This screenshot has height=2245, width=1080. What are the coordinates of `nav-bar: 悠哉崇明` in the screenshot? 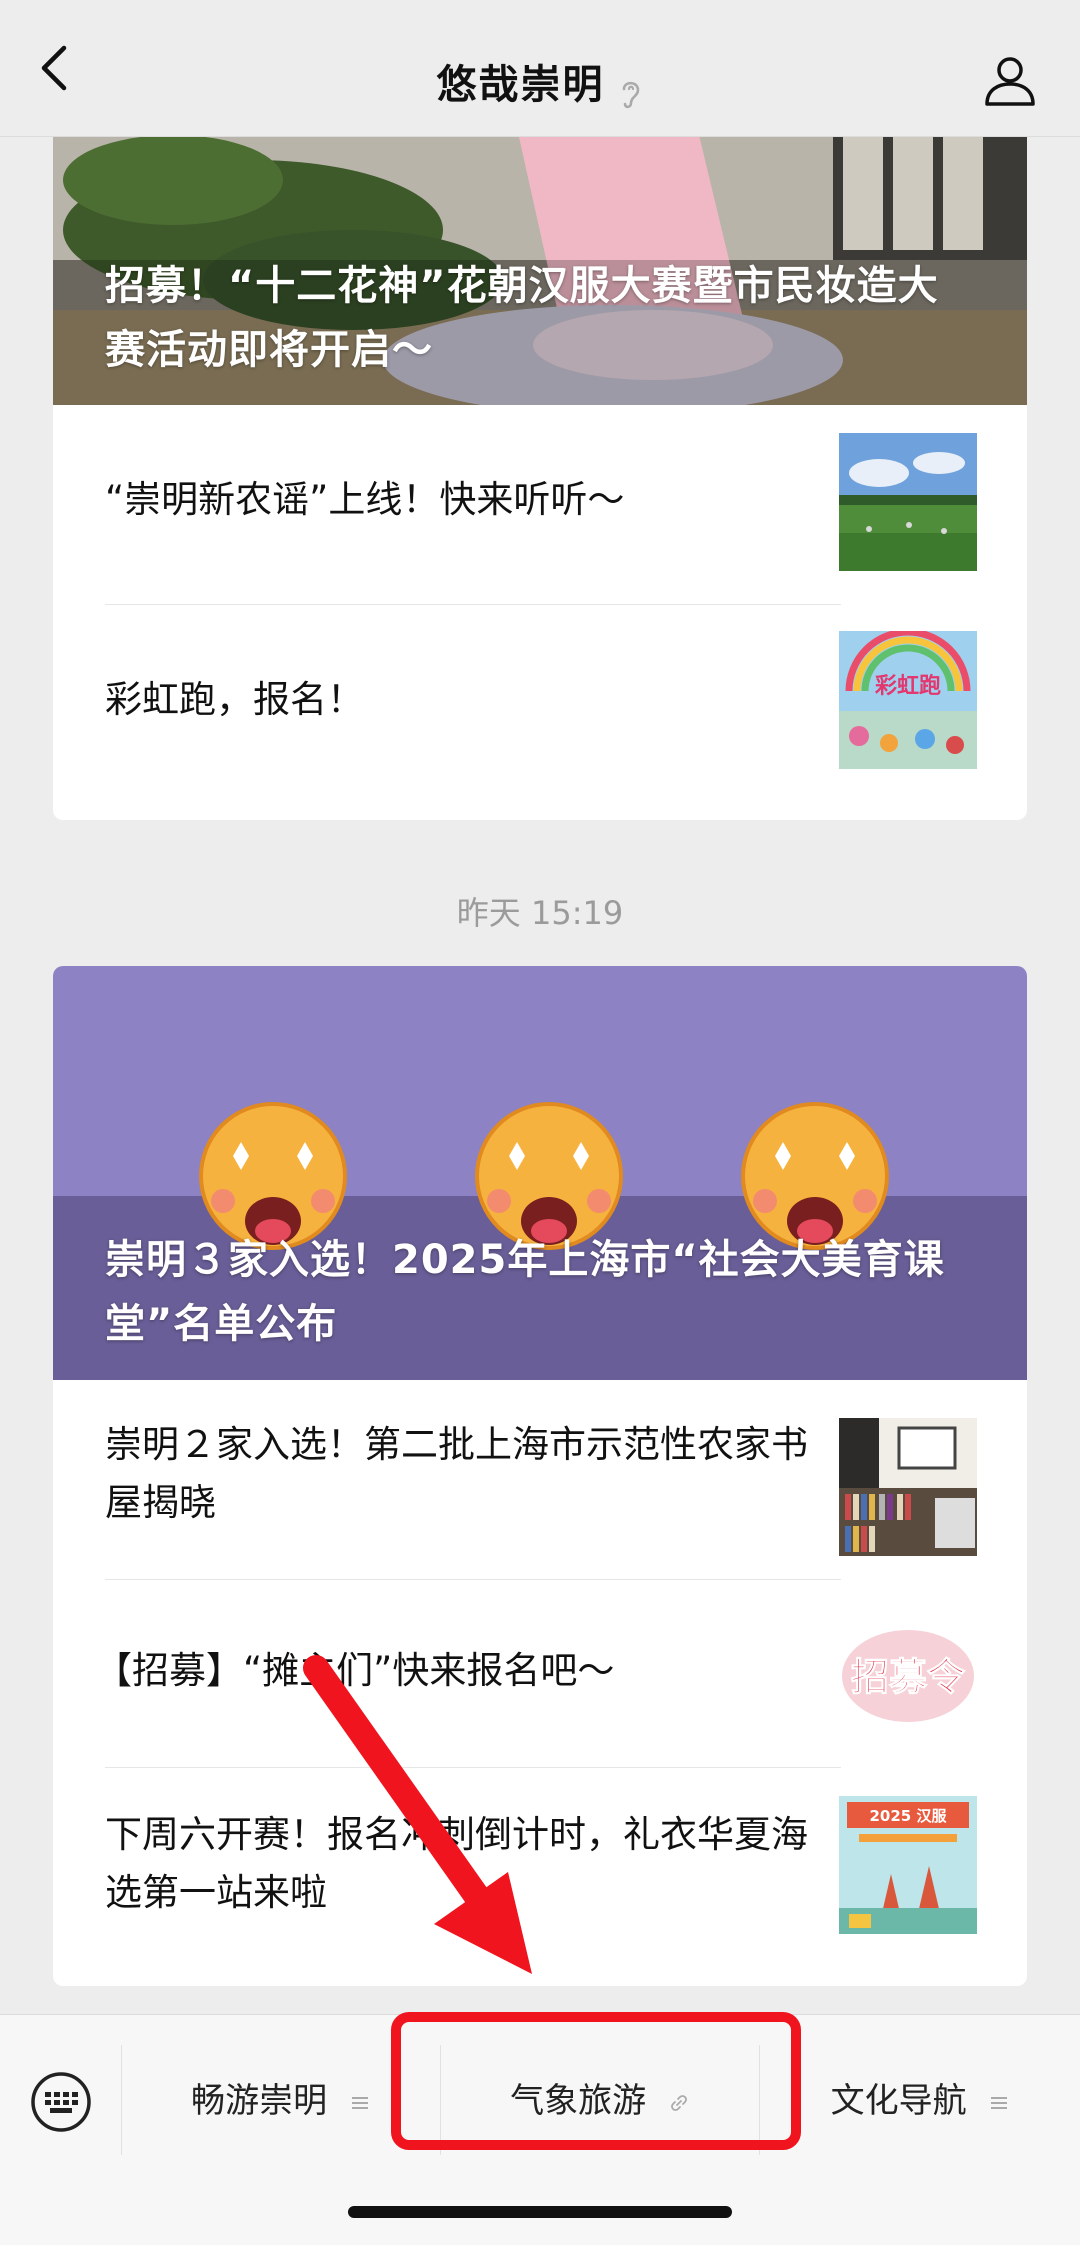 It's located at (540, 68).